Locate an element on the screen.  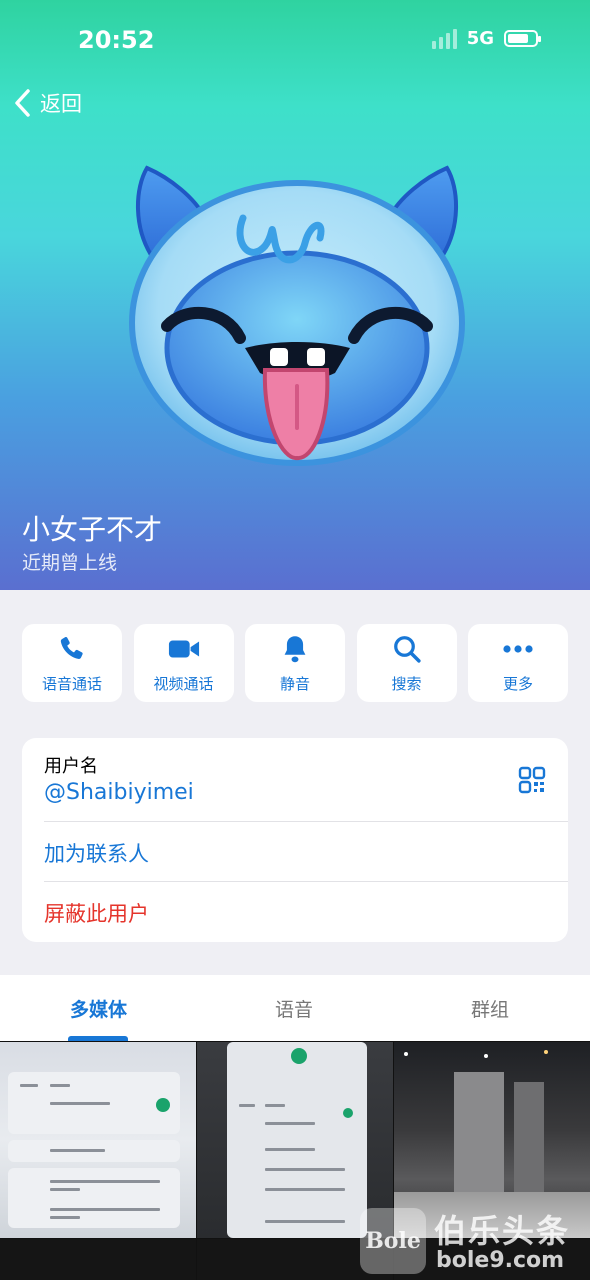
status-bar: 20:52 5G is located at coordinates (295, 40).